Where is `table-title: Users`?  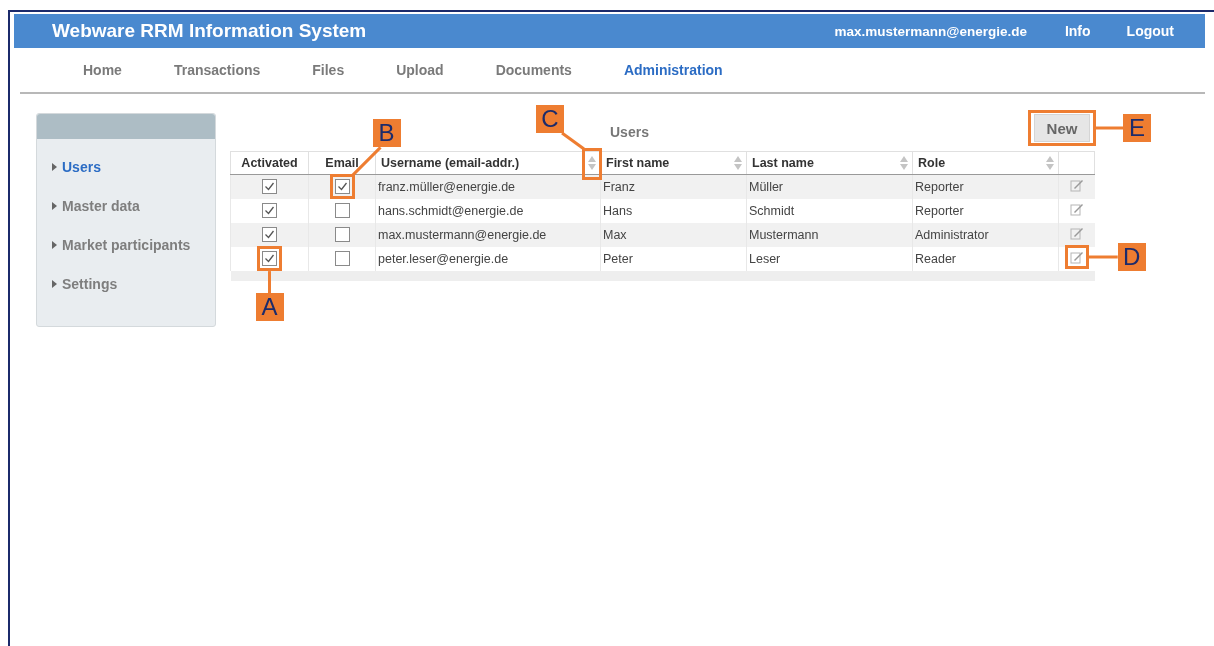 table-title: Users is located at coordinates (629, 132).